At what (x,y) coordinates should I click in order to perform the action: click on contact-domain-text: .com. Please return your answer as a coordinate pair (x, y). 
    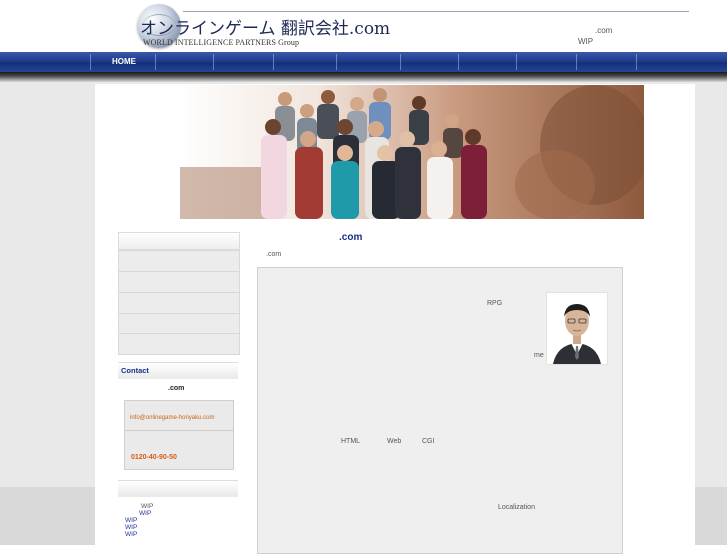
    Looking at the image, I should click on (176, 388).